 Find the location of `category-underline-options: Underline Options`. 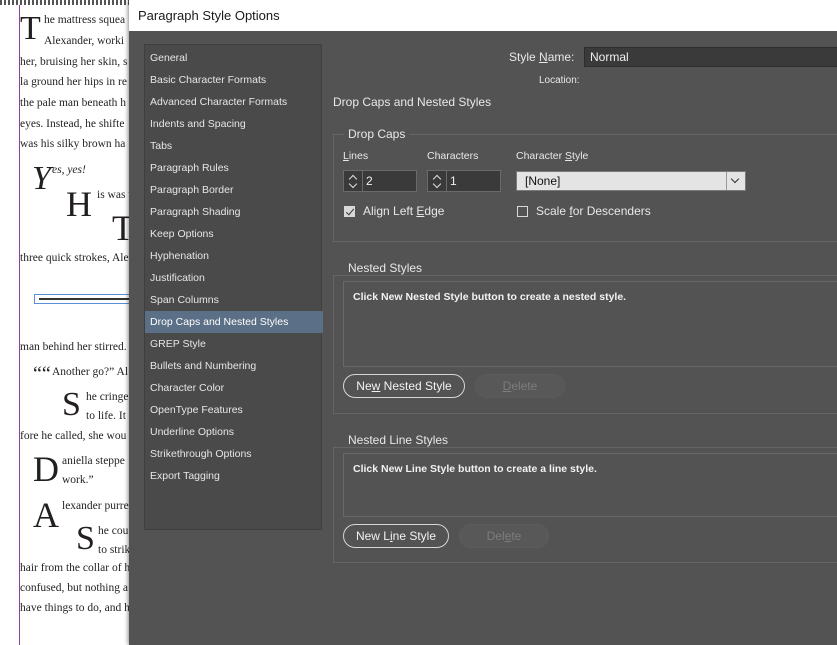

category-underline-options: Underline Options is located at coordinates (234, 432).